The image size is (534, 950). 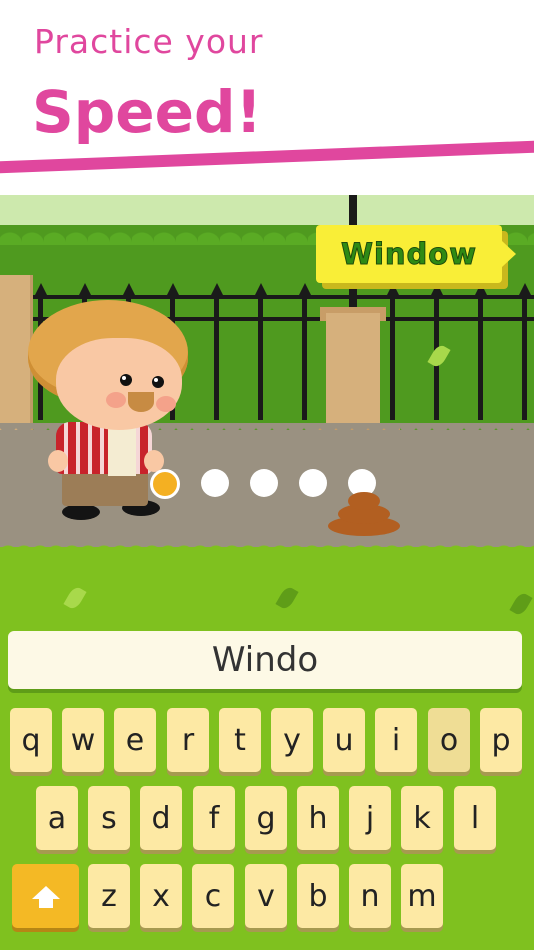 I want to click on character-shoe, so click(x=81, y=512).